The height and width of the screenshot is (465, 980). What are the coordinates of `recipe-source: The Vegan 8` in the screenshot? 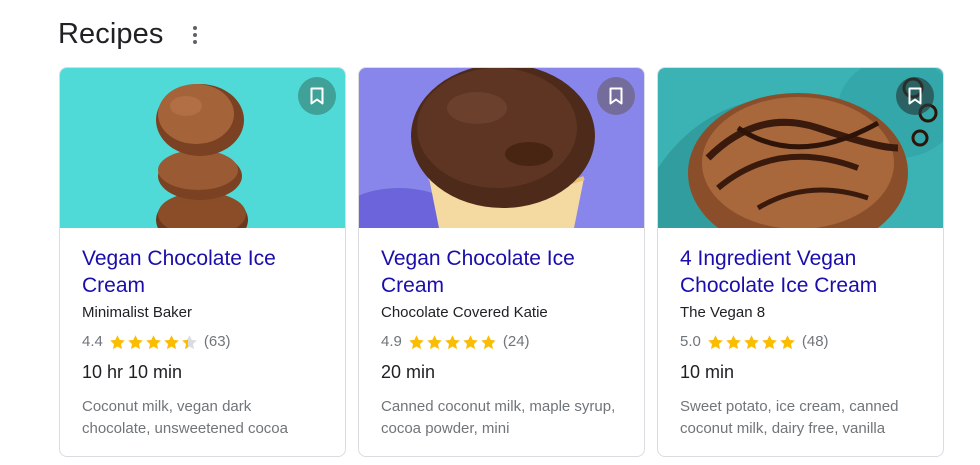 It's located at (723, 312).